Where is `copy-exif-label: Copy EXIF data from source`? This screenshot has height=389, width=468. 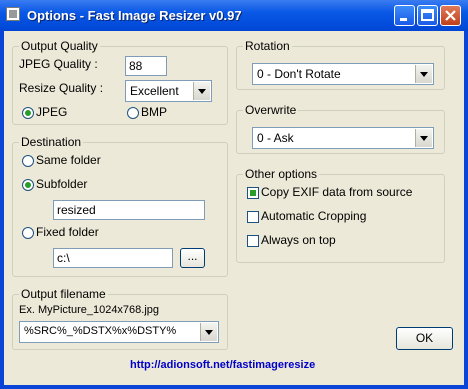 copy-exif-label: Copy EXIF data from source is located at coordinates (336, 192).